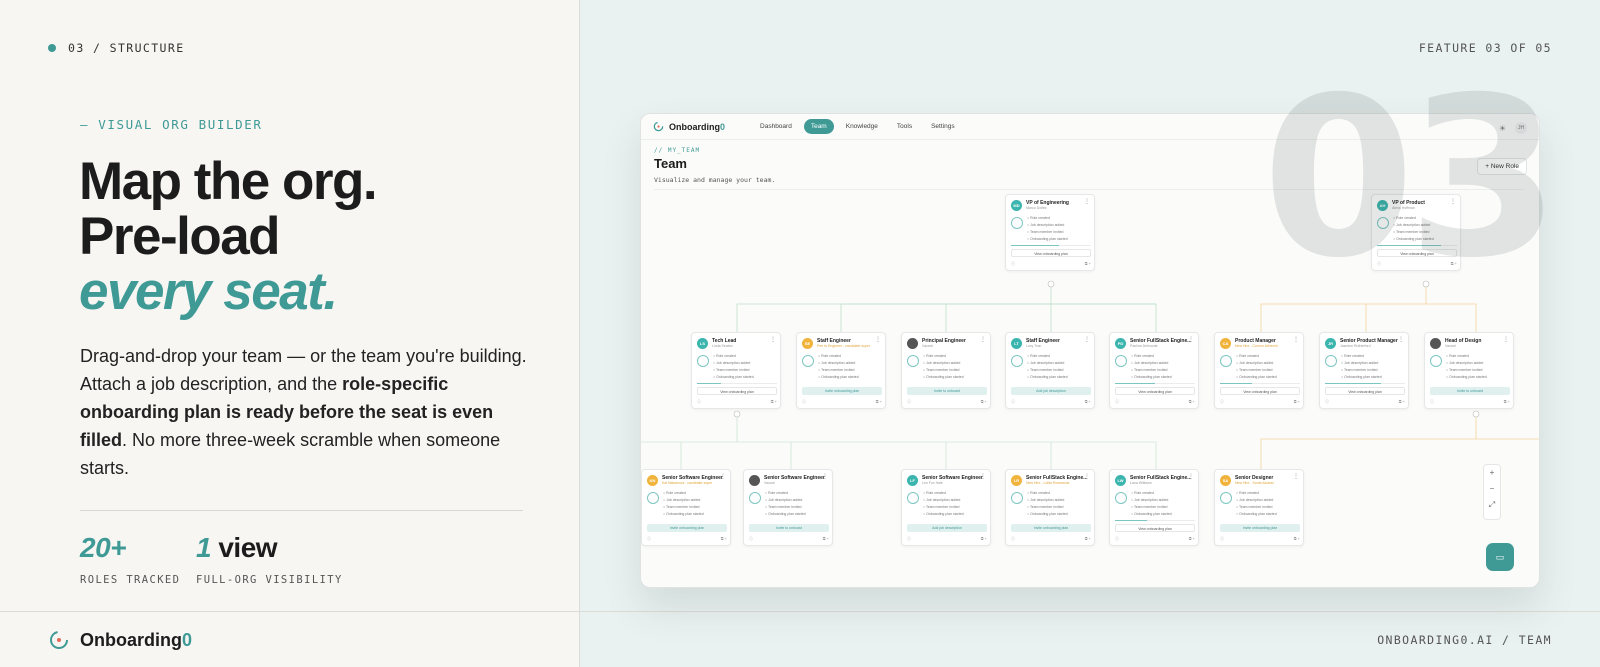  What do you see at coordinates (1492, 489) in the screenshot?
I see `zoom-out-button: −` at bounding box center [1492, 489].